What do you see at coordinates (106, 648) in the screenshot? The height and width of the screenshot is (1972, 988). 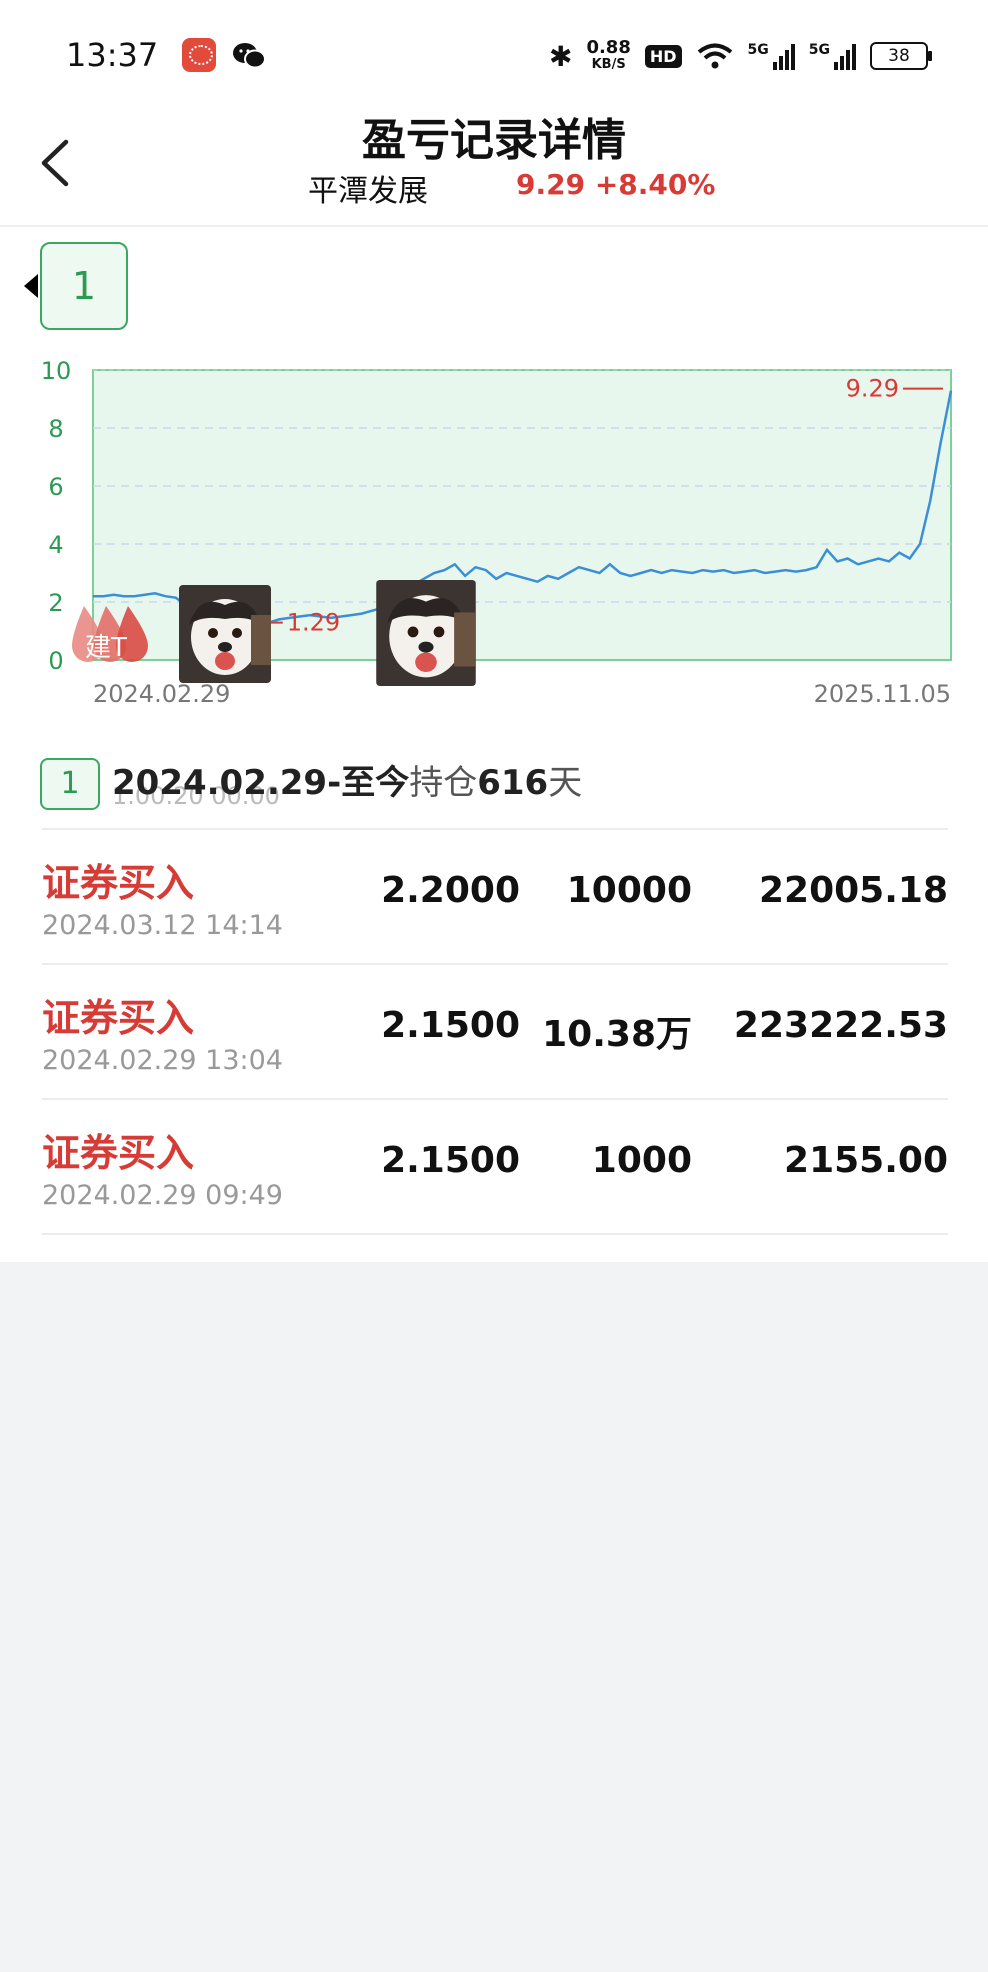 I see `svg-text: 建T` at bounding box center [106, 648].